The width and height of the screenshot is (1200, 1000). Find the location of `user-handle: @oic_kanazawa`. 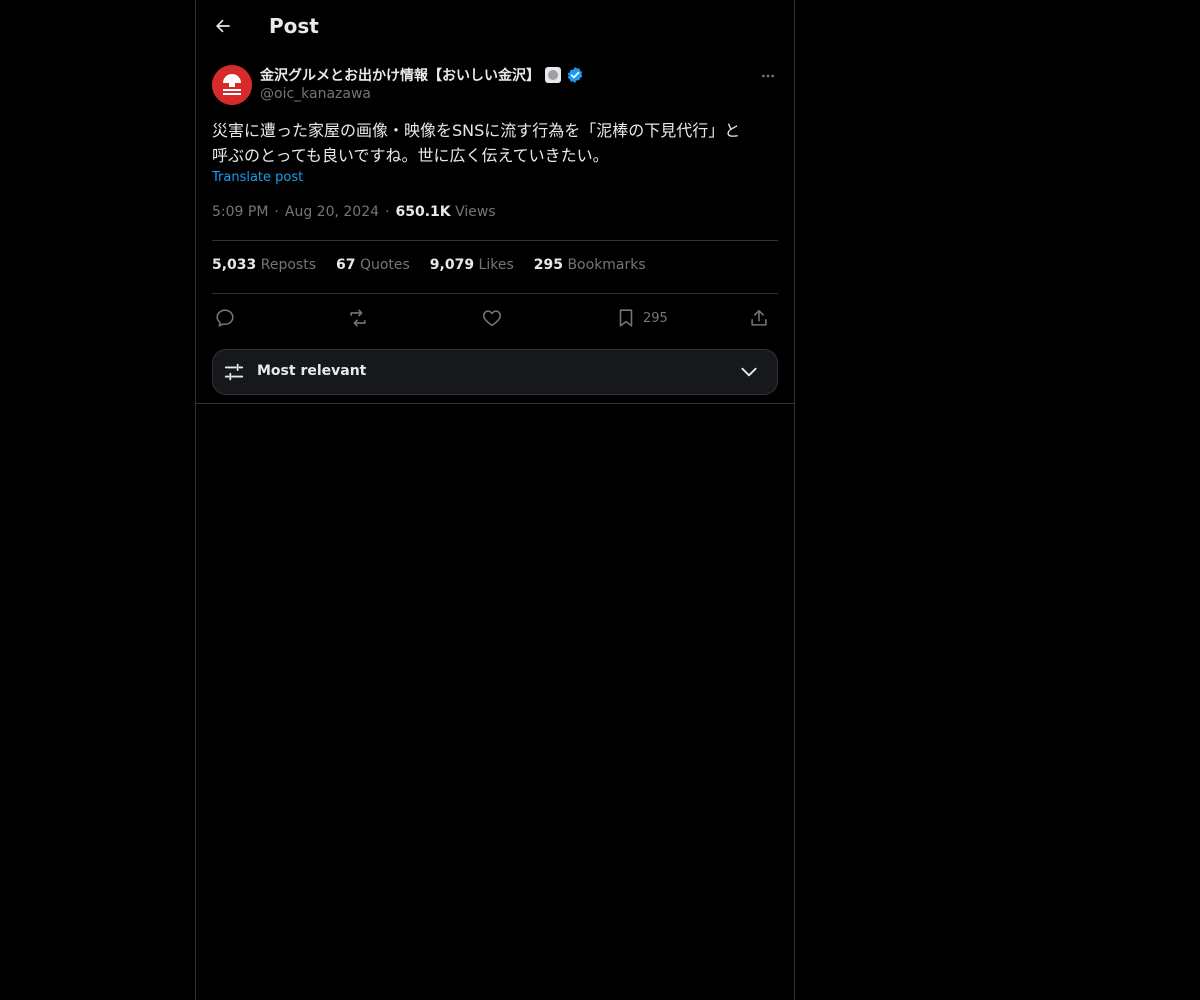

user-handle: @oic_kanazawa is located at coordinates (315, 94).